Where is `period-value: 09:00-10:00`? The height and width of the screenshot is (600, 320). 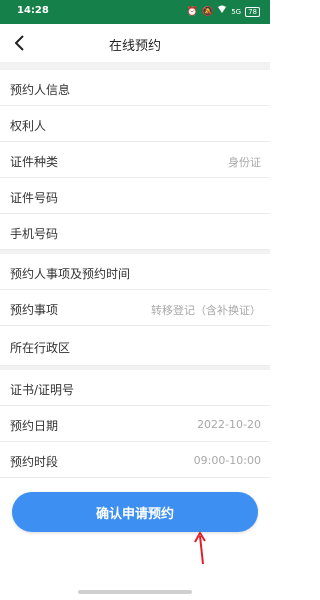 period-value: 09:00-10:00 is located at coordinates (227, 460).